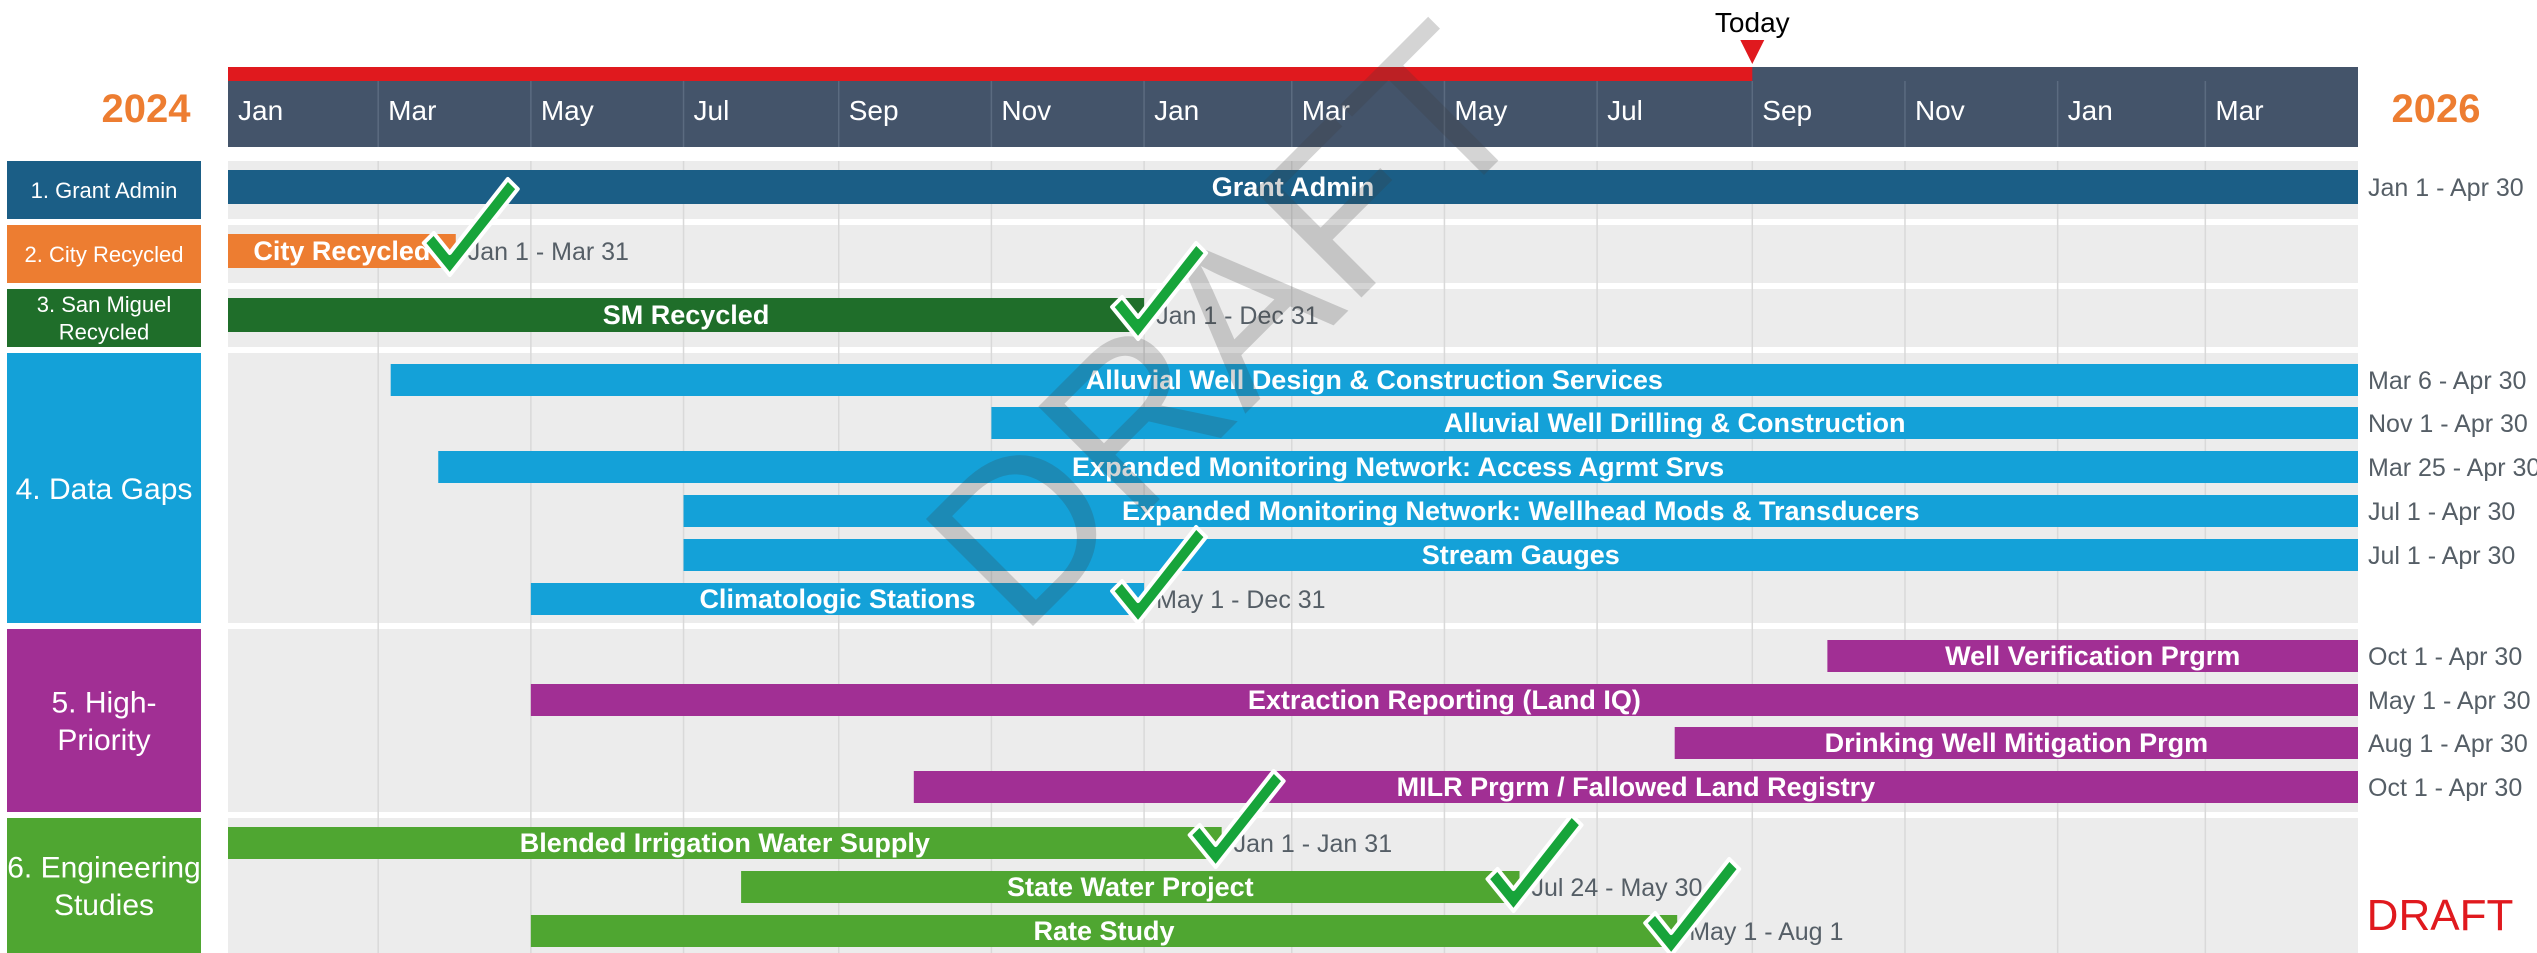 This screenshot has width=2537, height=953. I want to click on today-marker-icon, so click(1752, 52).